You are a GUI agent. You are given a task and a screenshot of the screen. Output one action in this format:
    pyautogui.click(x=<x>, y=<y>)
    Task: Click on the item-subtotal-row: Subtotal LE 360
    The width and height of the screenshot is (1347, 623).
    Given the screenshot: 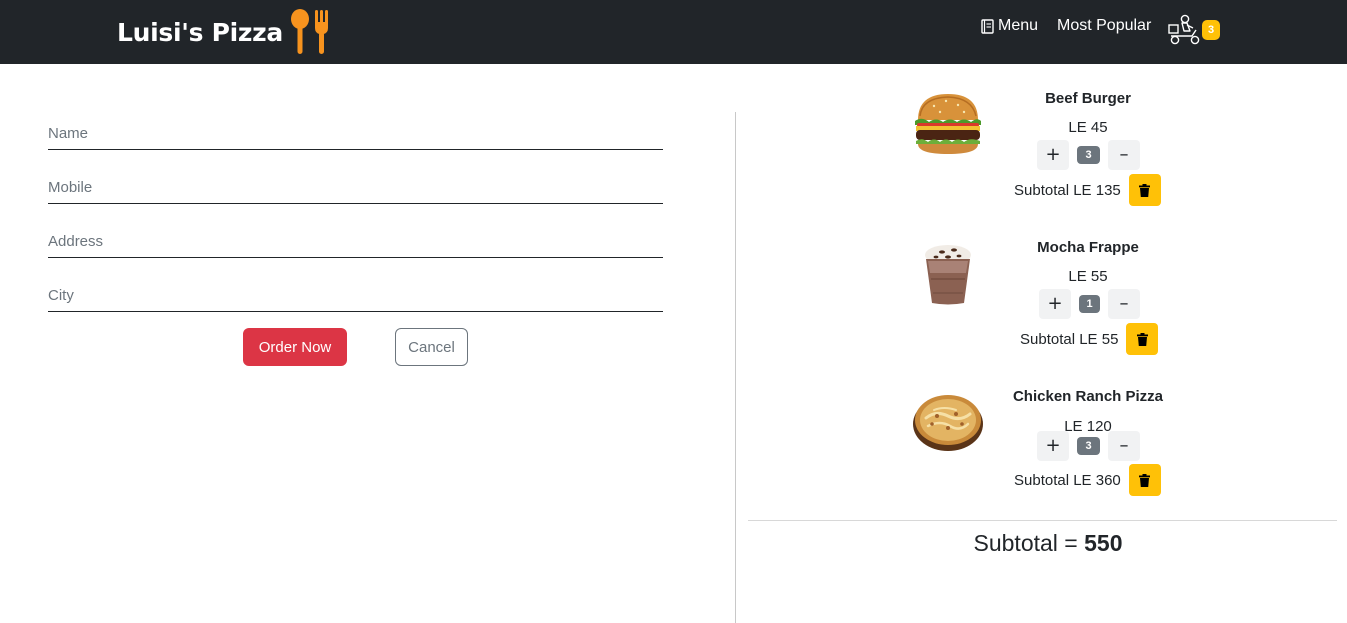 What is the action you would take?
    pyautogui.click(x=1087, y=480)
    